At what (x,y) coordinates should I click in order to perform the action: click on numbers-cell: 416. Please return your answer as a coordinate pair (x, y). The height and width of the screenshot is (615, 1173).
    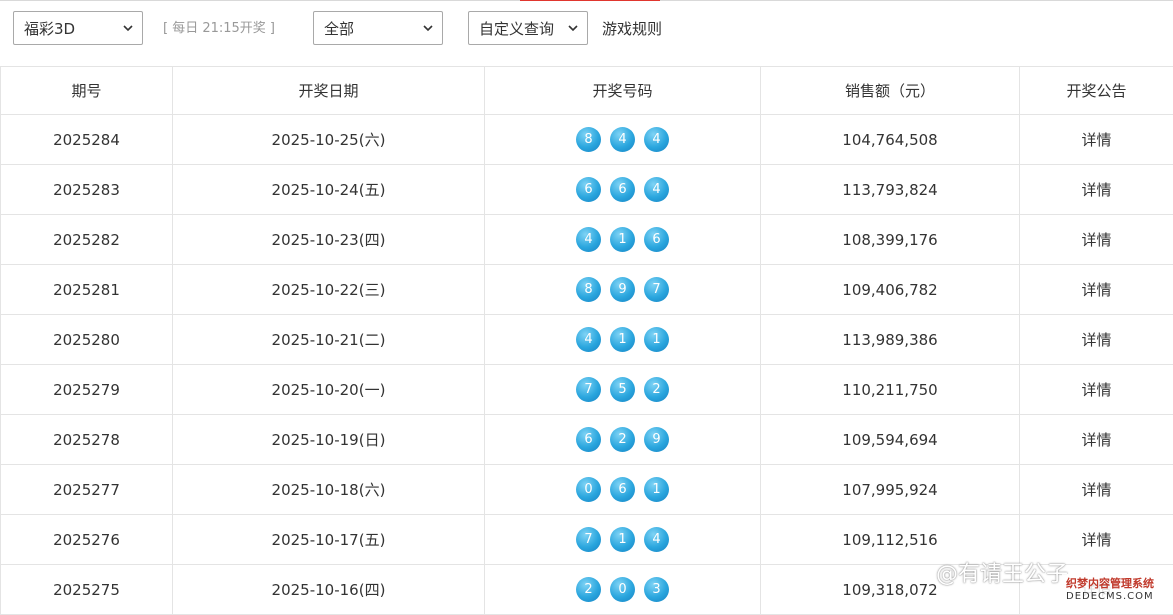
    Looking at the image, I should click on (623, 240).